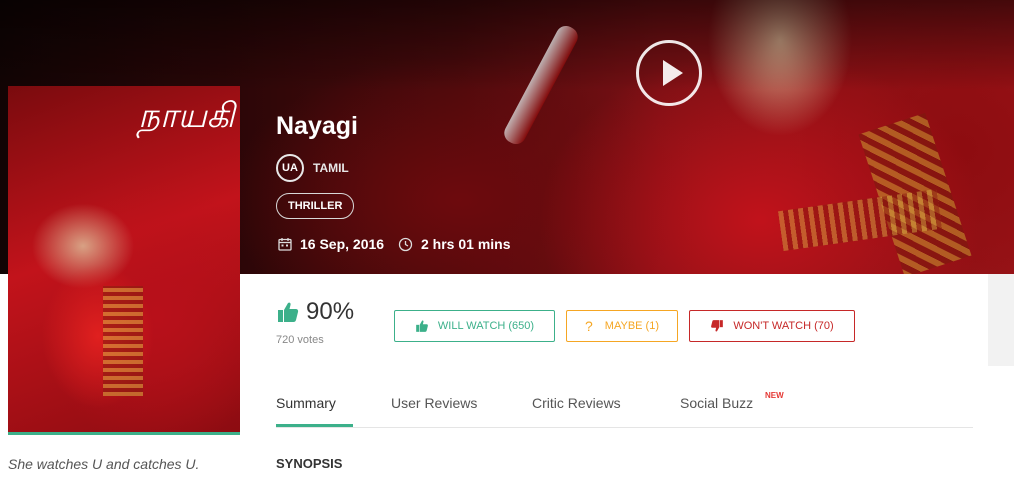  I want to click on thumbs-down-icon, so click(717, 326).